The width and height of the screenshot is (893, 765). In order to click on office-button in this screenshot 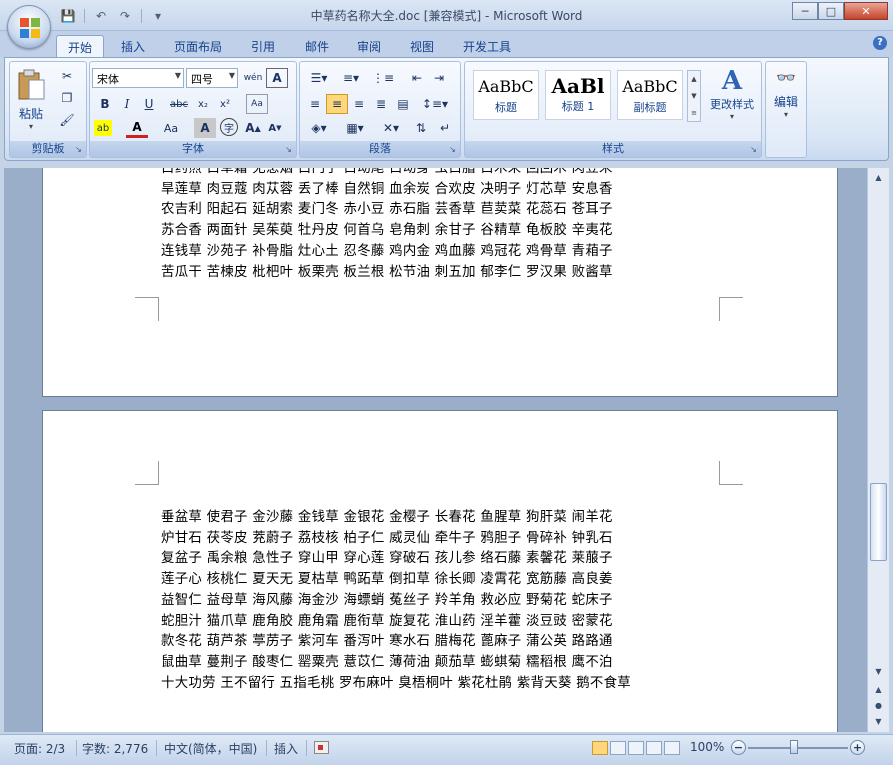, I will do `click(29, 27)`.